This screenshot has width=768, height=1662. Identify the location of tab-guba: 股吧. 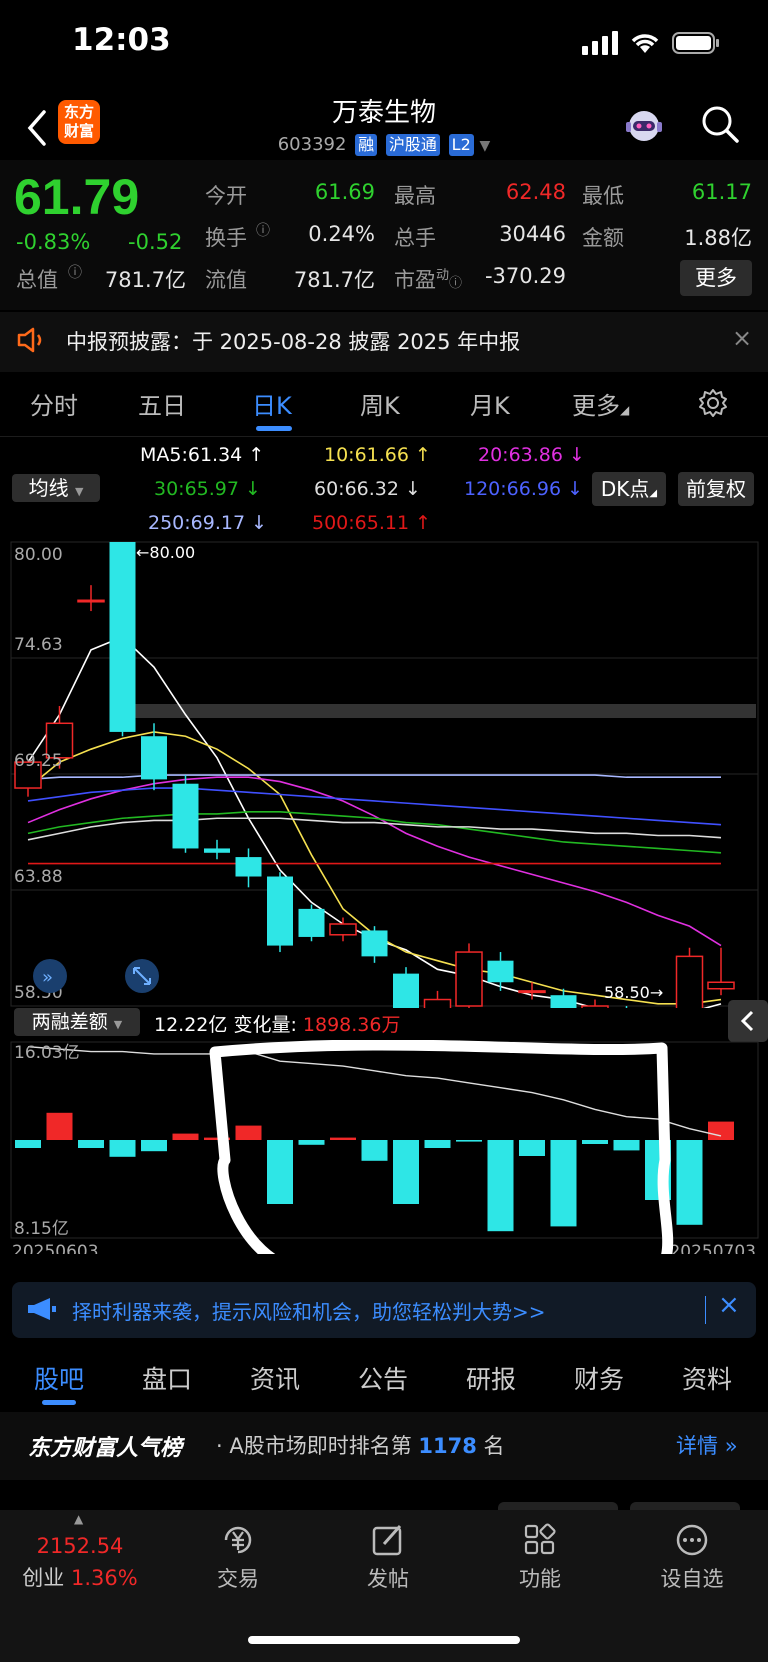
(59, 1378).